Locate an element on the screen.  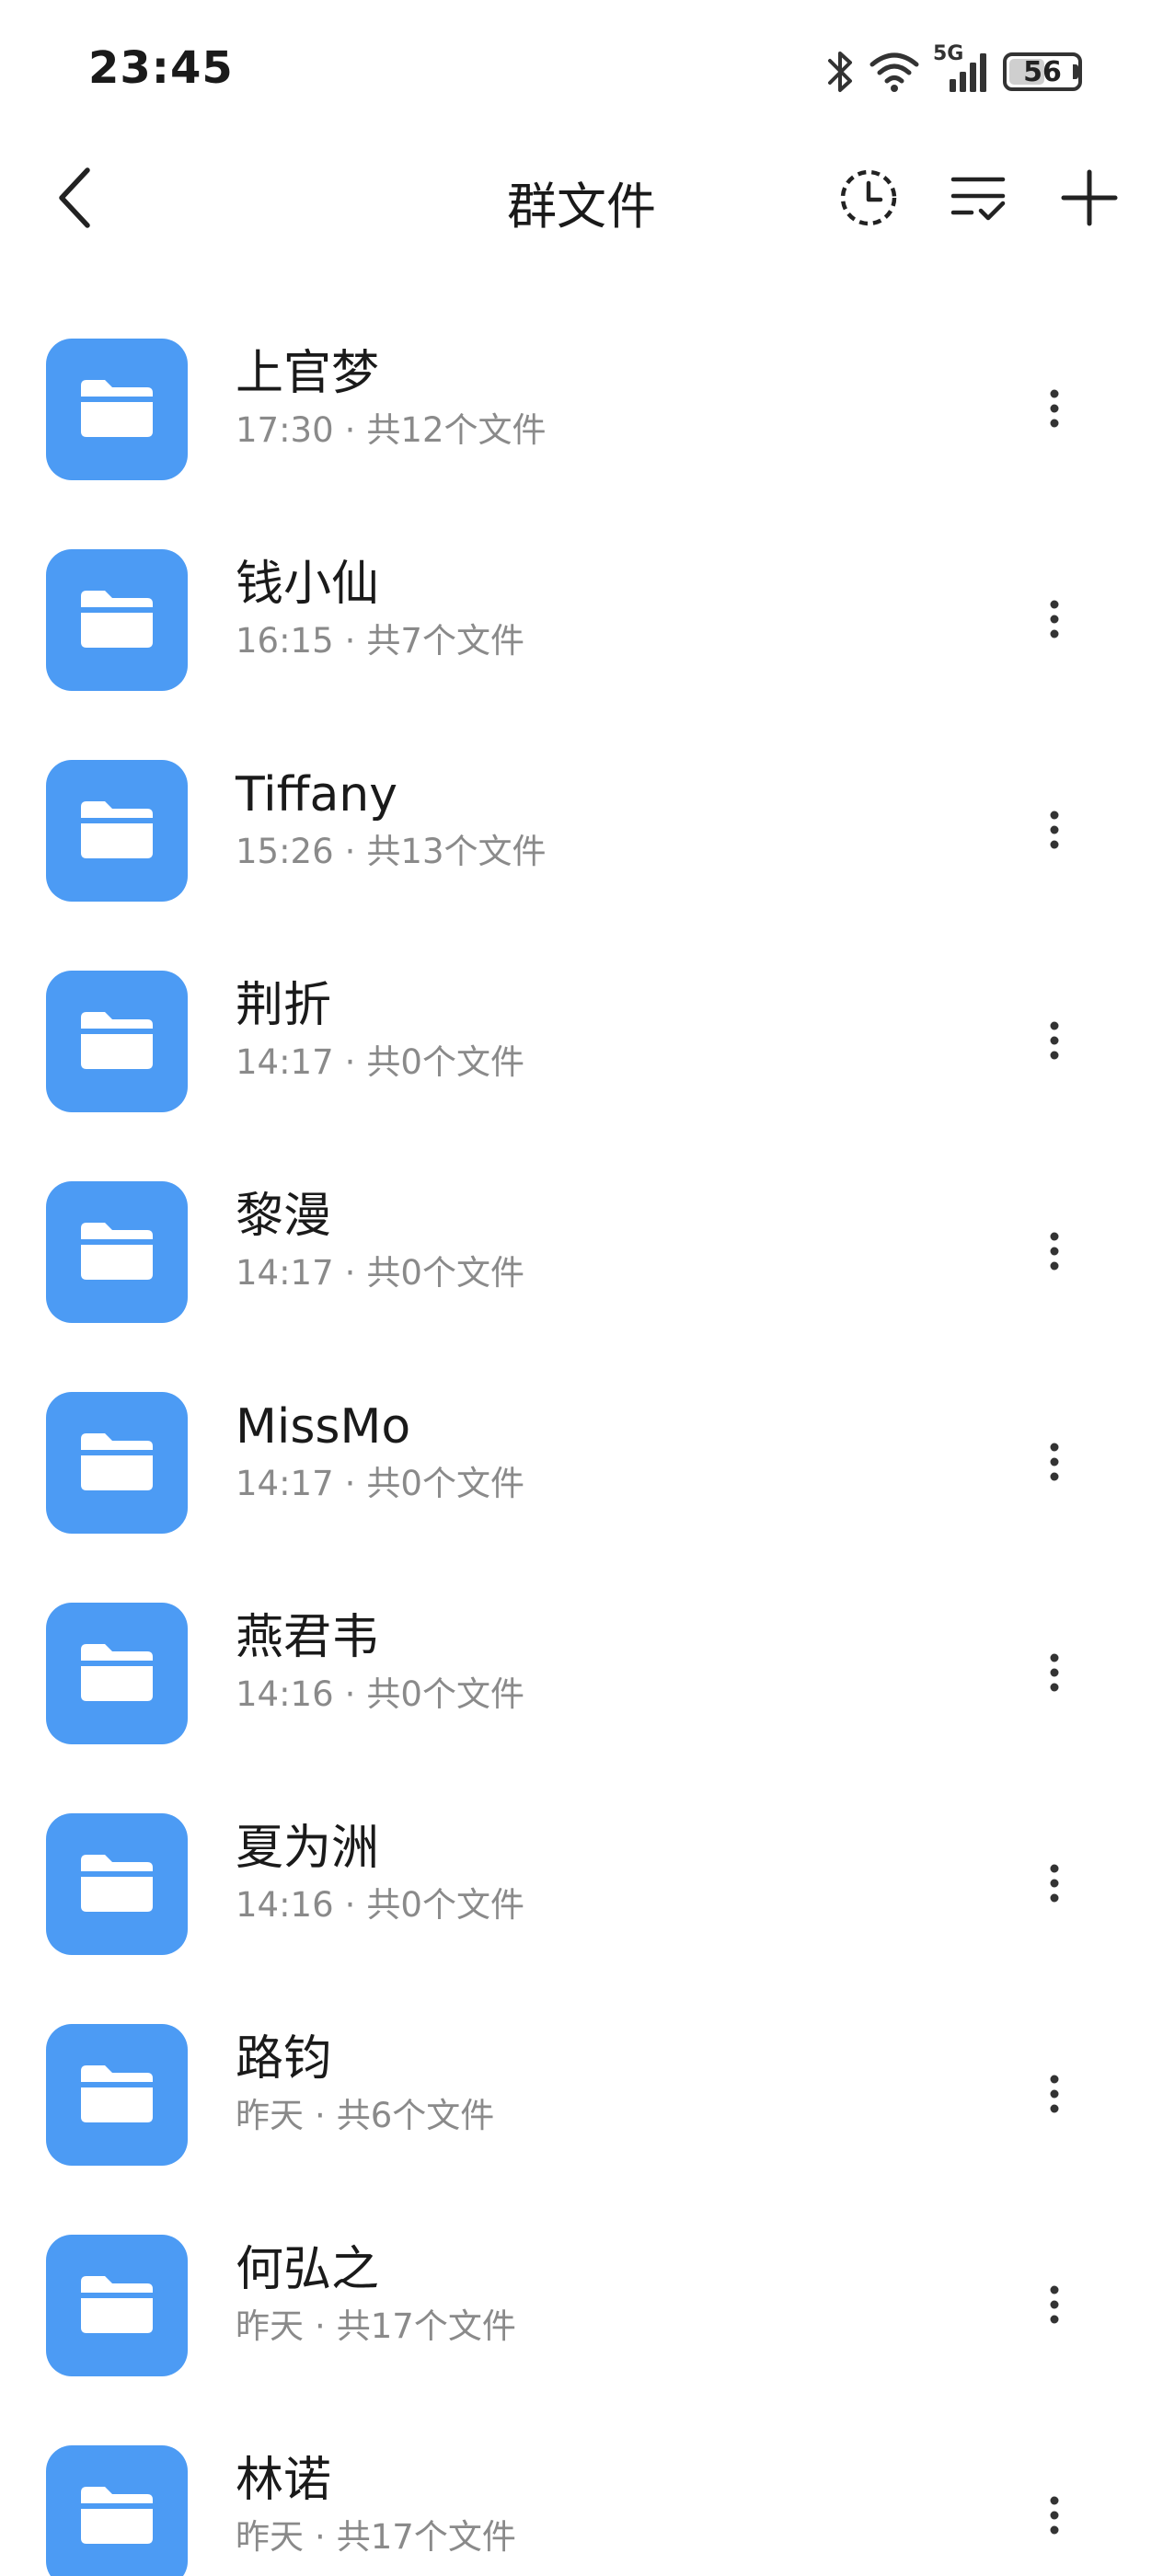
folder-row: MissMo 14:17 · 共0个文件 is located at coordinates (581, 1471).